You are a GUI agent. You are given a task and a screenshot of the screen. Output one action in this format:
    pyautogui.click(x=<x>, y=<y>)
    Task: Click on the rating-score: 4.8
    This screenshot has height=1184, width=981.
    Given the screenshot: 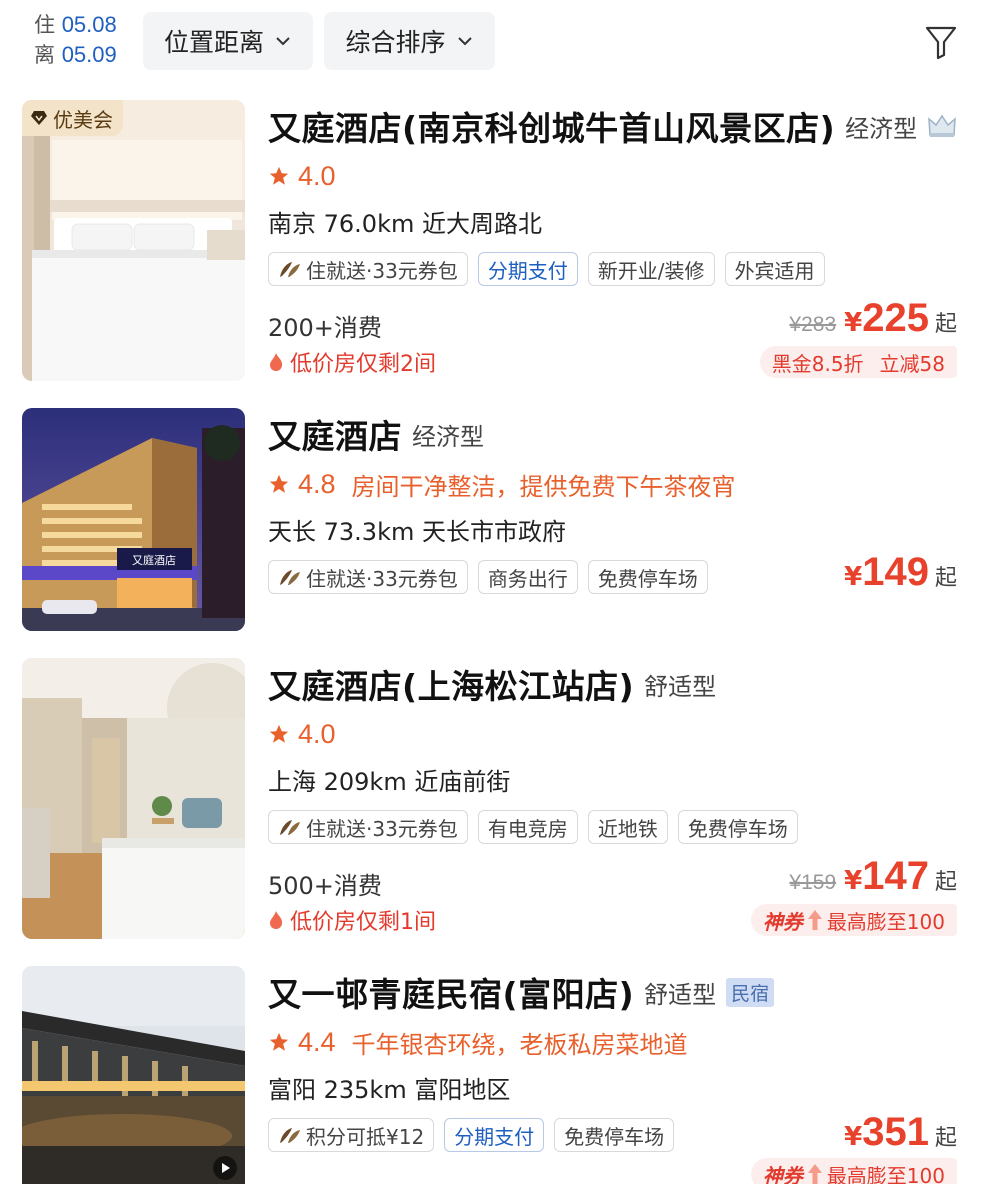 What is the action you would take?
    pyautogui.click(x=317, y=483)
    